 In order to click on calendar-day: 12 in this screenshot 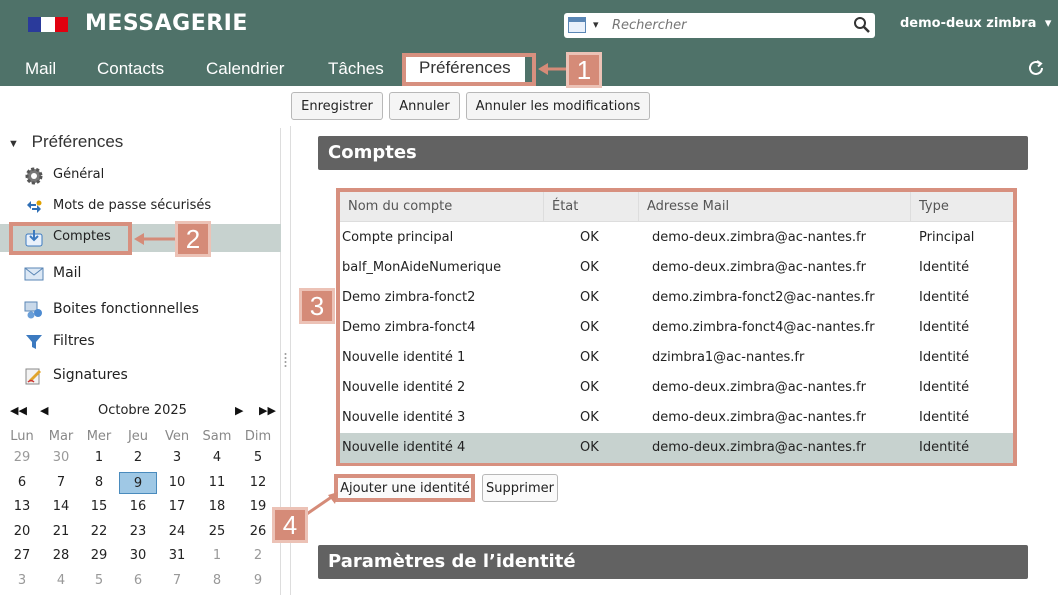, I will do `click(258, 483)`.